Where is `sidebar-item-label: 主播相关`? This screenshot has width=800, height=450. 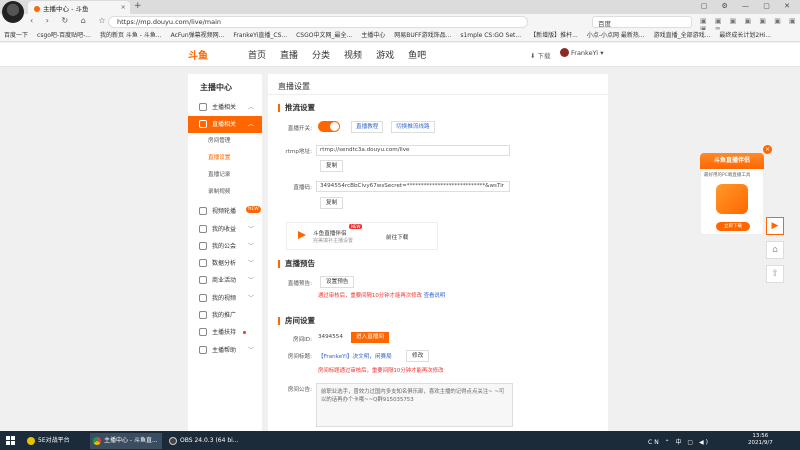 sidebar-item-label: 主播相关 is located at coordinates (224, 107).